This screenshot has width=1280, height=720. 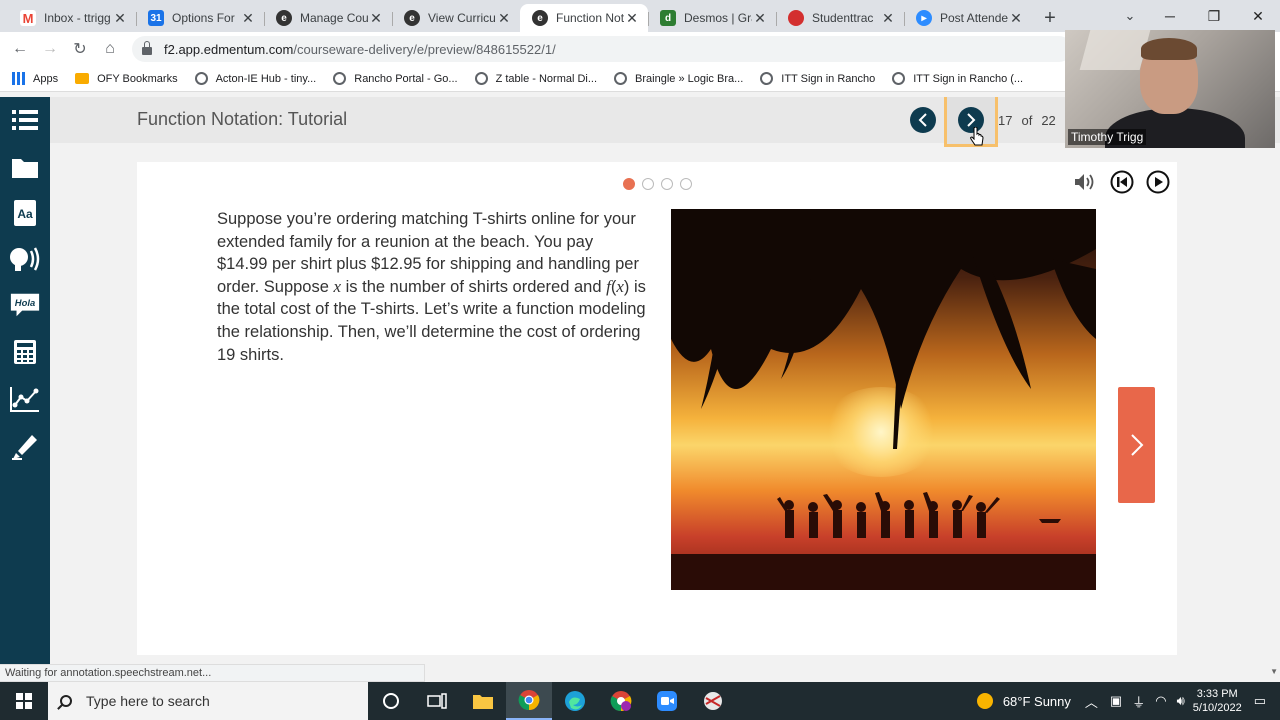 I want to click on restore-icon: ❐, so click(x=1214, y=16).